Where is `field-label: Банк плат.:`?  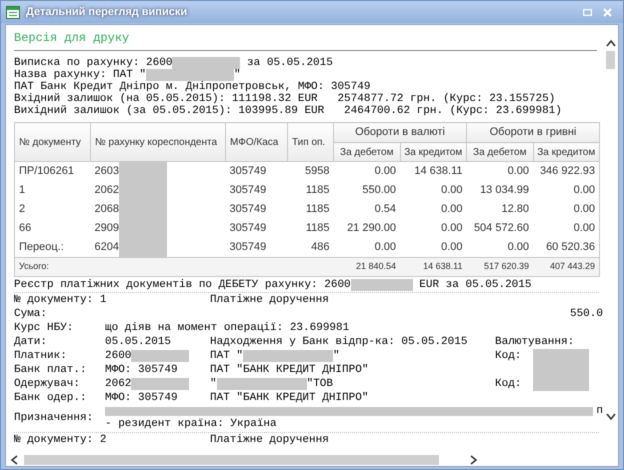 field-label: Банк плат.: is located at coordinates (51, 370).